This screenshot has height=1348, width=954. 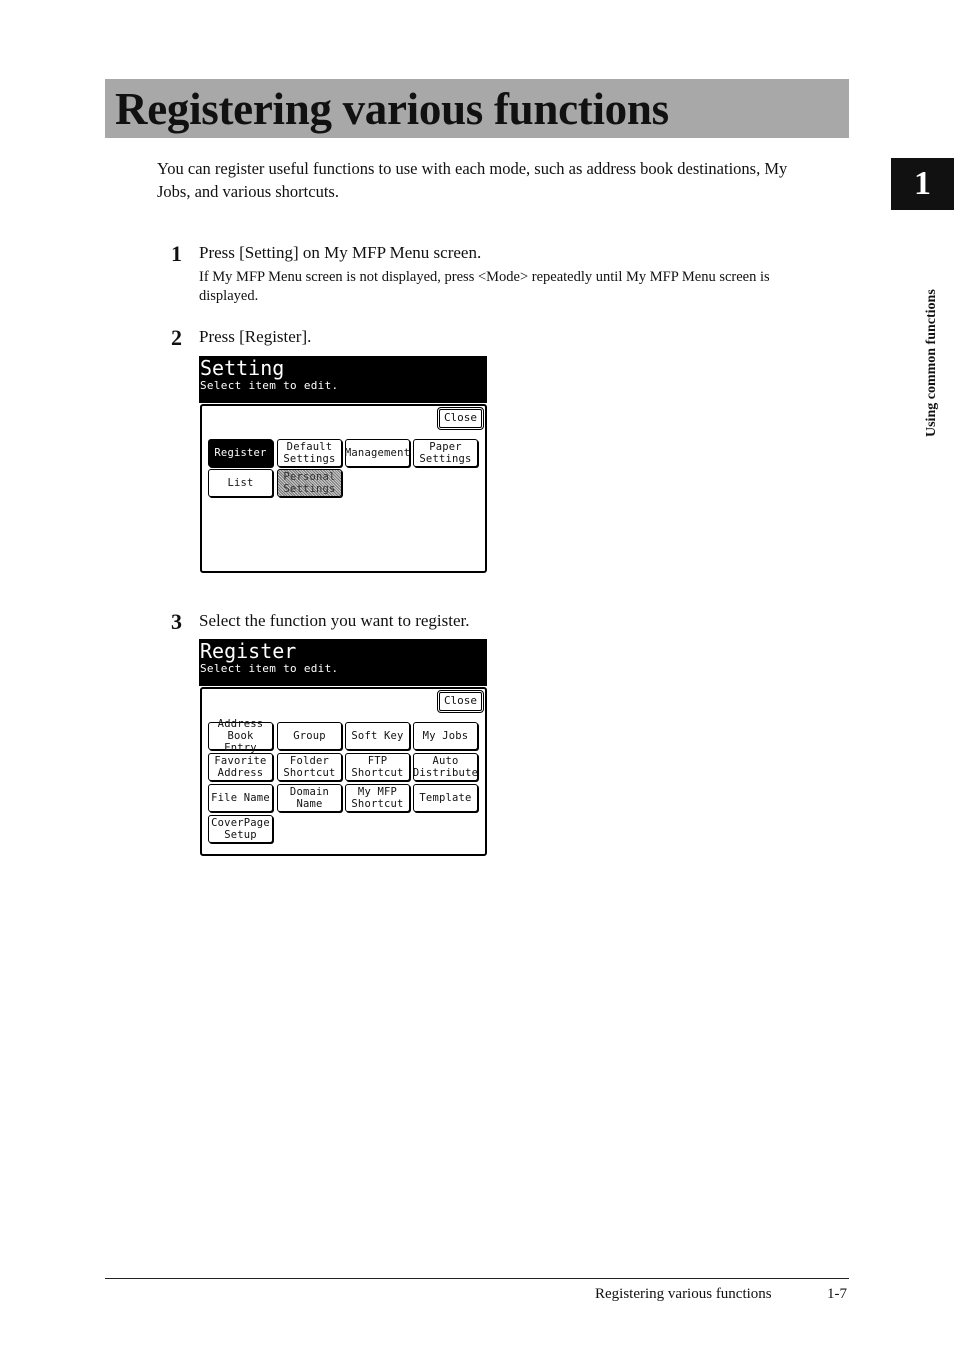 What do you see at coordinates (242, 368) in the screenshot?
I see `screen-title: Setting` at bounding box center [242, 368].